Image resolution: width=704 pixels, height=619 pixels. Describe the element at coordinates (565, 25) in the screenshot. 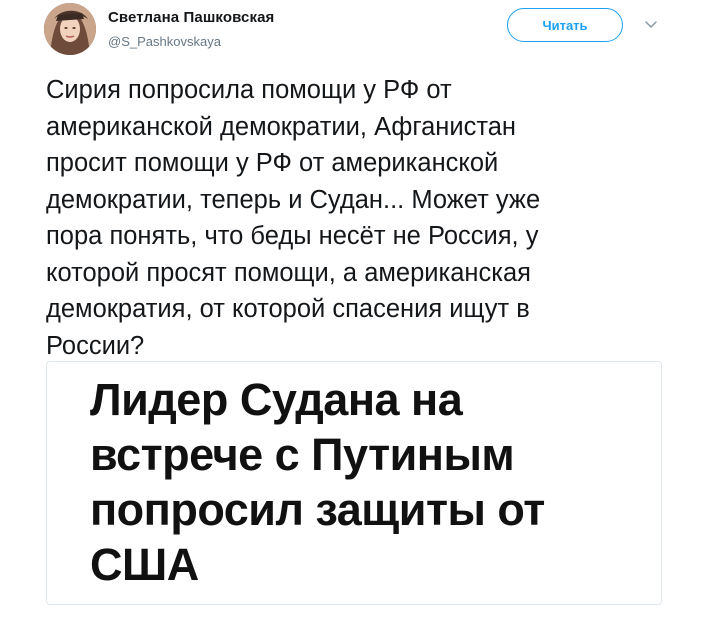

I see `follow-button: Читать` at that location.